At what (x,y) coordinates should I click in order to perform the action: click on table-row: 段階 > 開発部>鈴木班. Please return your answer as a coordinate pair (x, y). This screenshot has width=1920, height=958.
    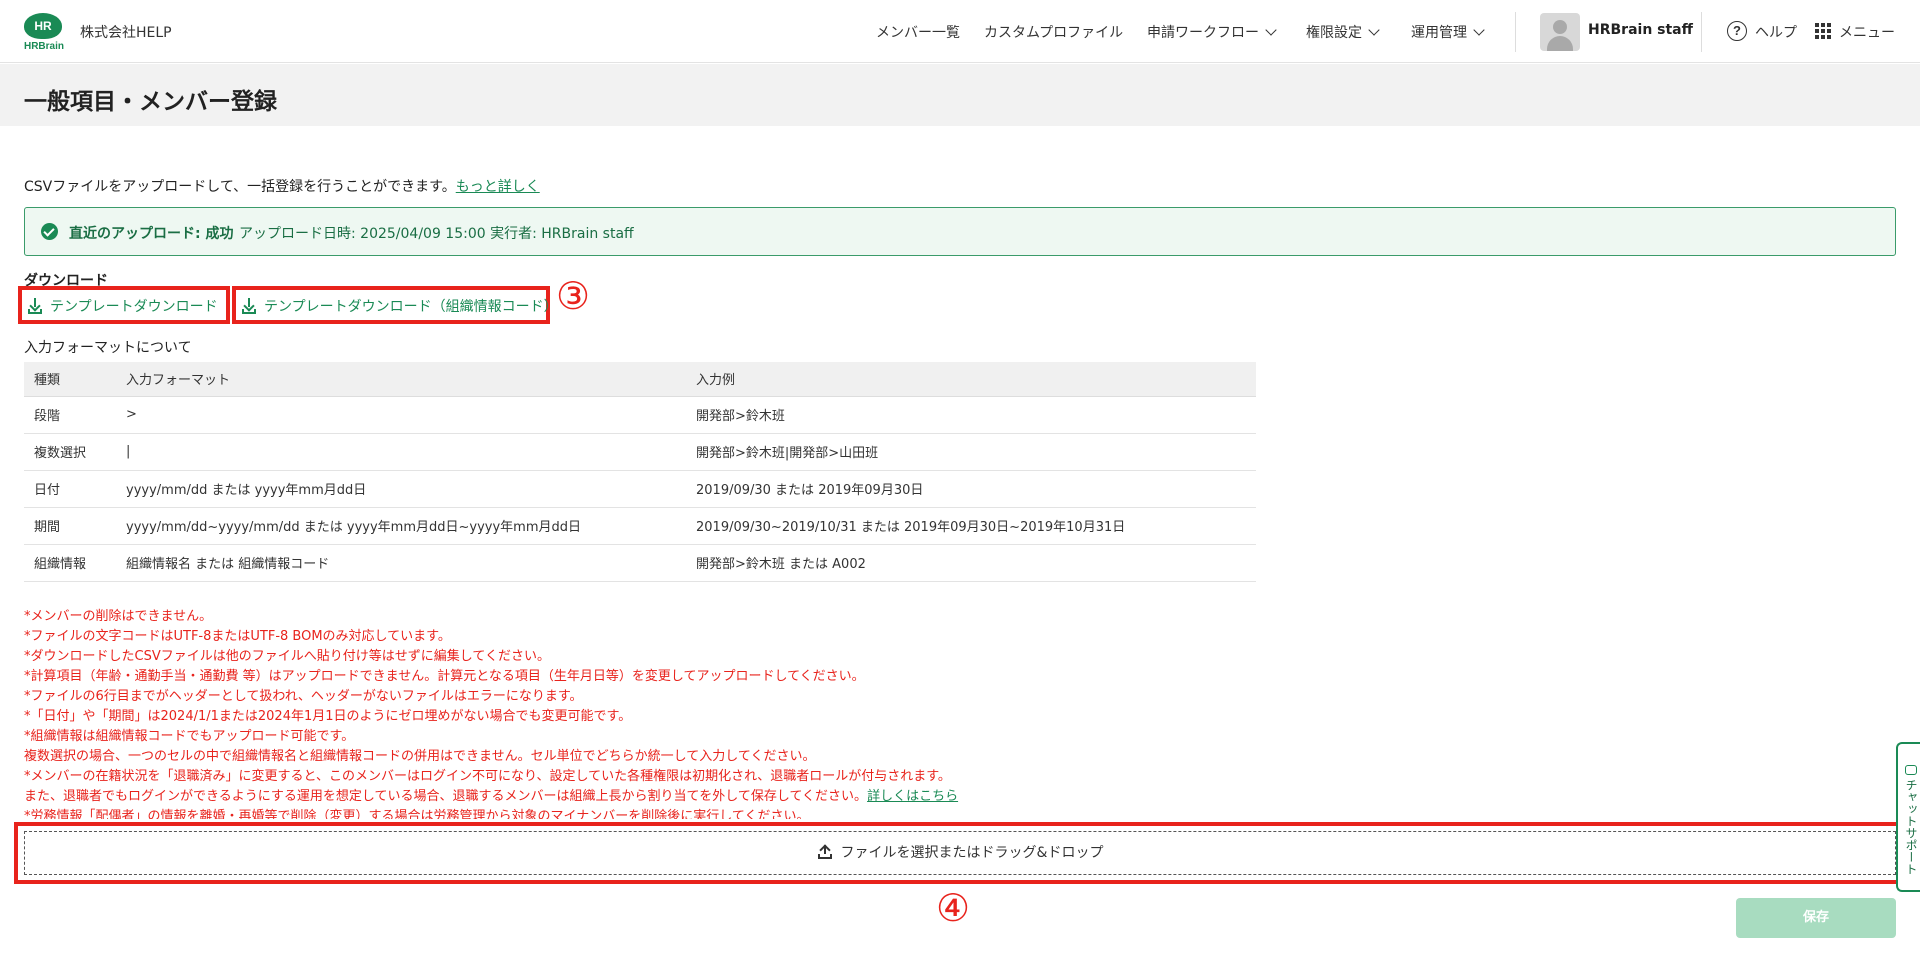
    Looking at the image, I should click on (640, 415).